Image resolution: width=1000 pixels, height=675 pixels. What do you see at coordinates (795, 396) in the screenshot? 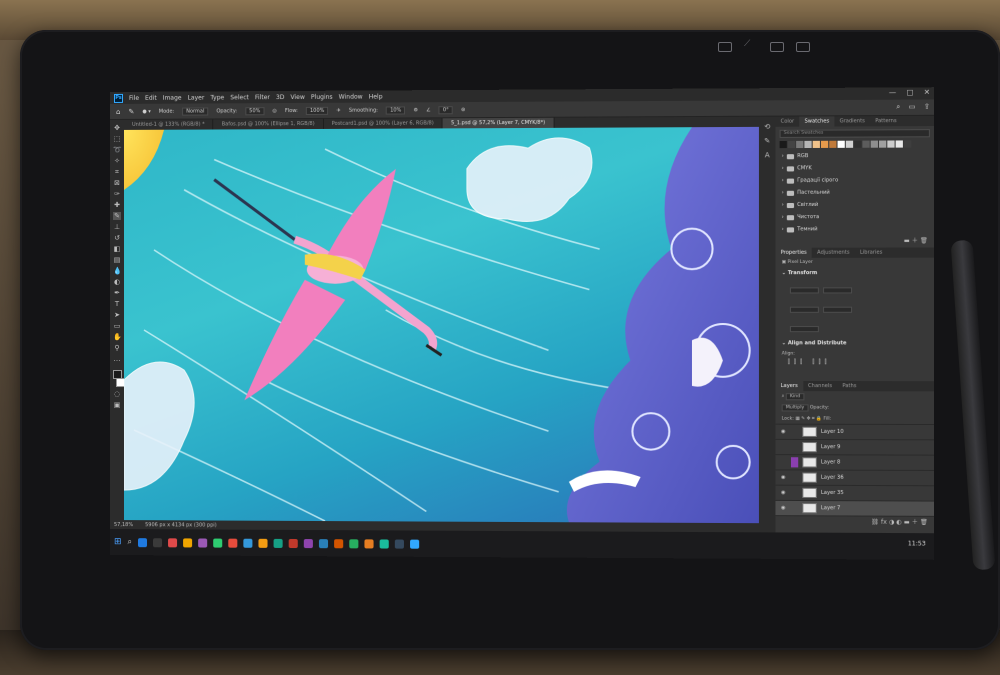
I see `kind-filter-select: Kind` at bounding box center [795, 396].